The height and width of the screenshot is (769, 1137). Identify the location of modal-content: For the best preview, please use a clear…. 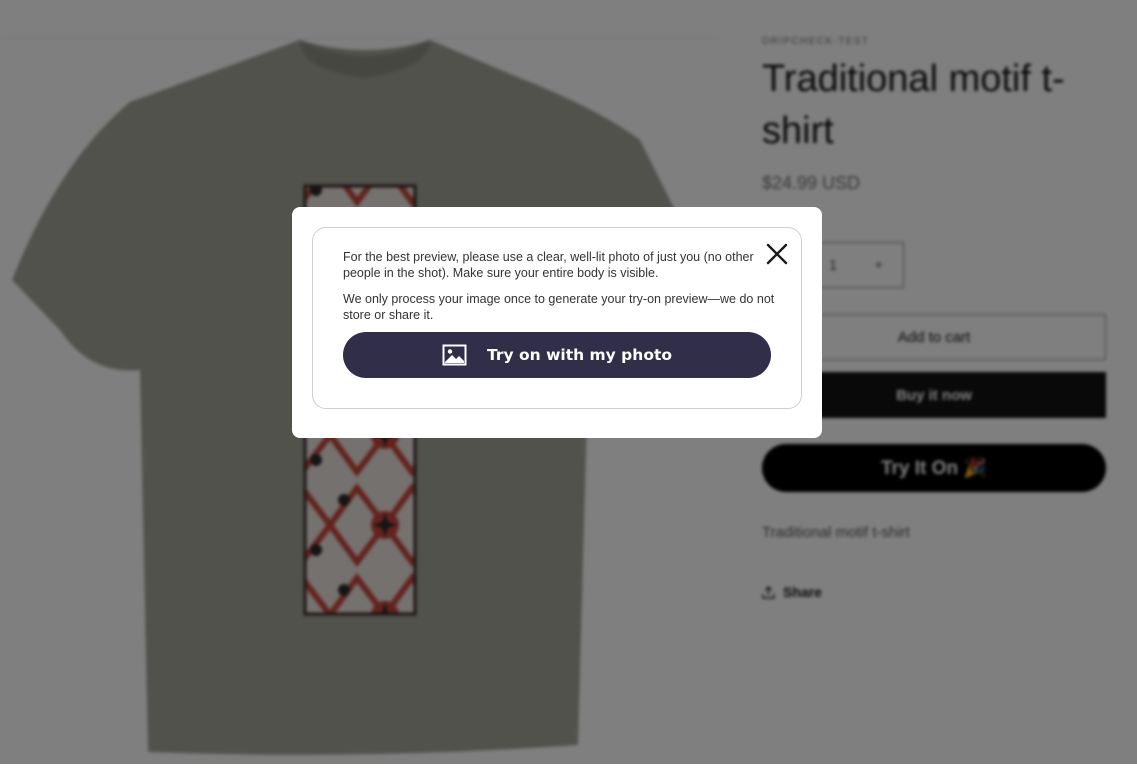
(557, 318).